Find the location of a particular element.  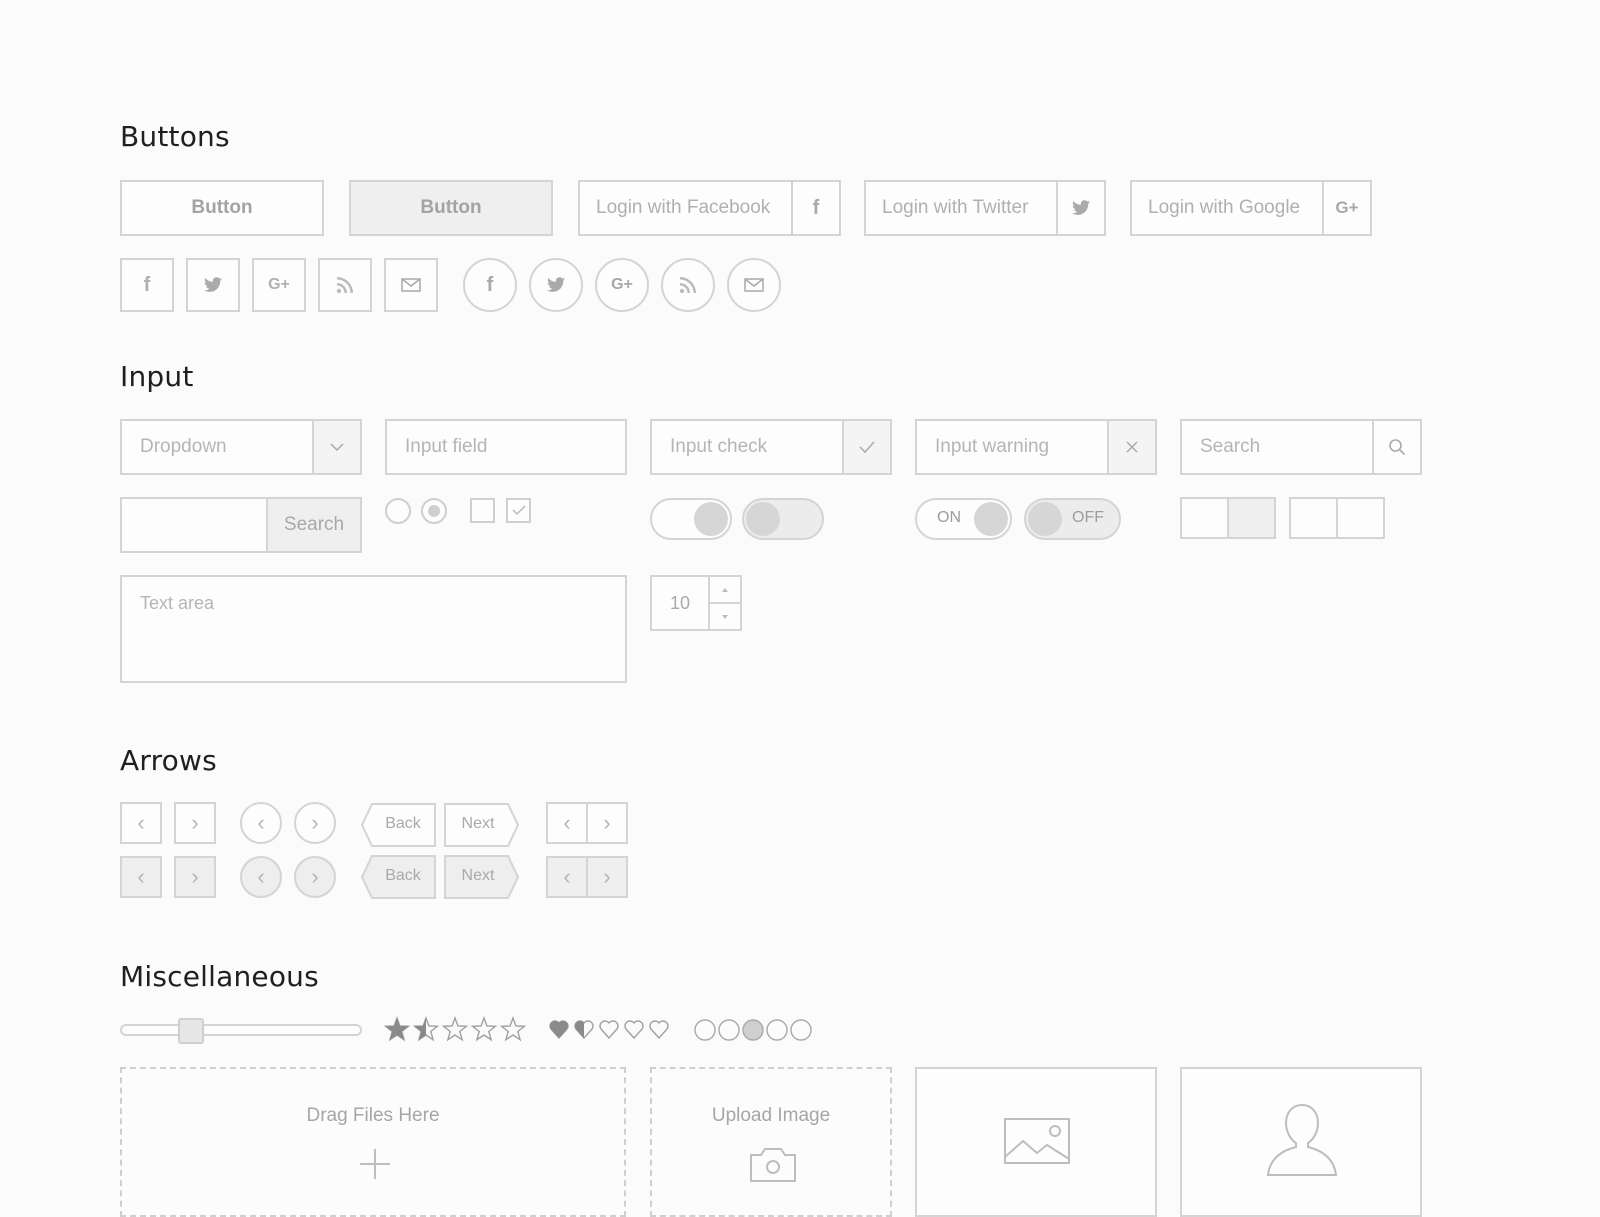

search-icon is located at coordinates (1396, 447).